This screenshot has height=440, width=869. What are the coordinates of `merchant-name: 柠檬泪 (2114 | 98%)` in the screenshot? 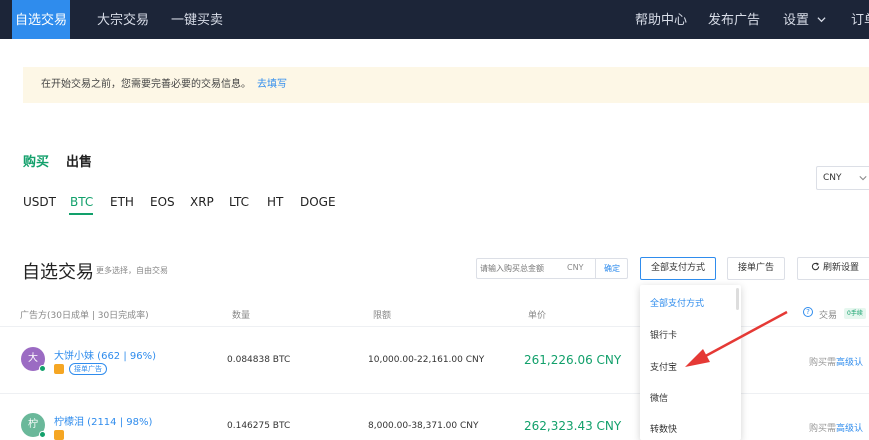 It's located at (103, 420).